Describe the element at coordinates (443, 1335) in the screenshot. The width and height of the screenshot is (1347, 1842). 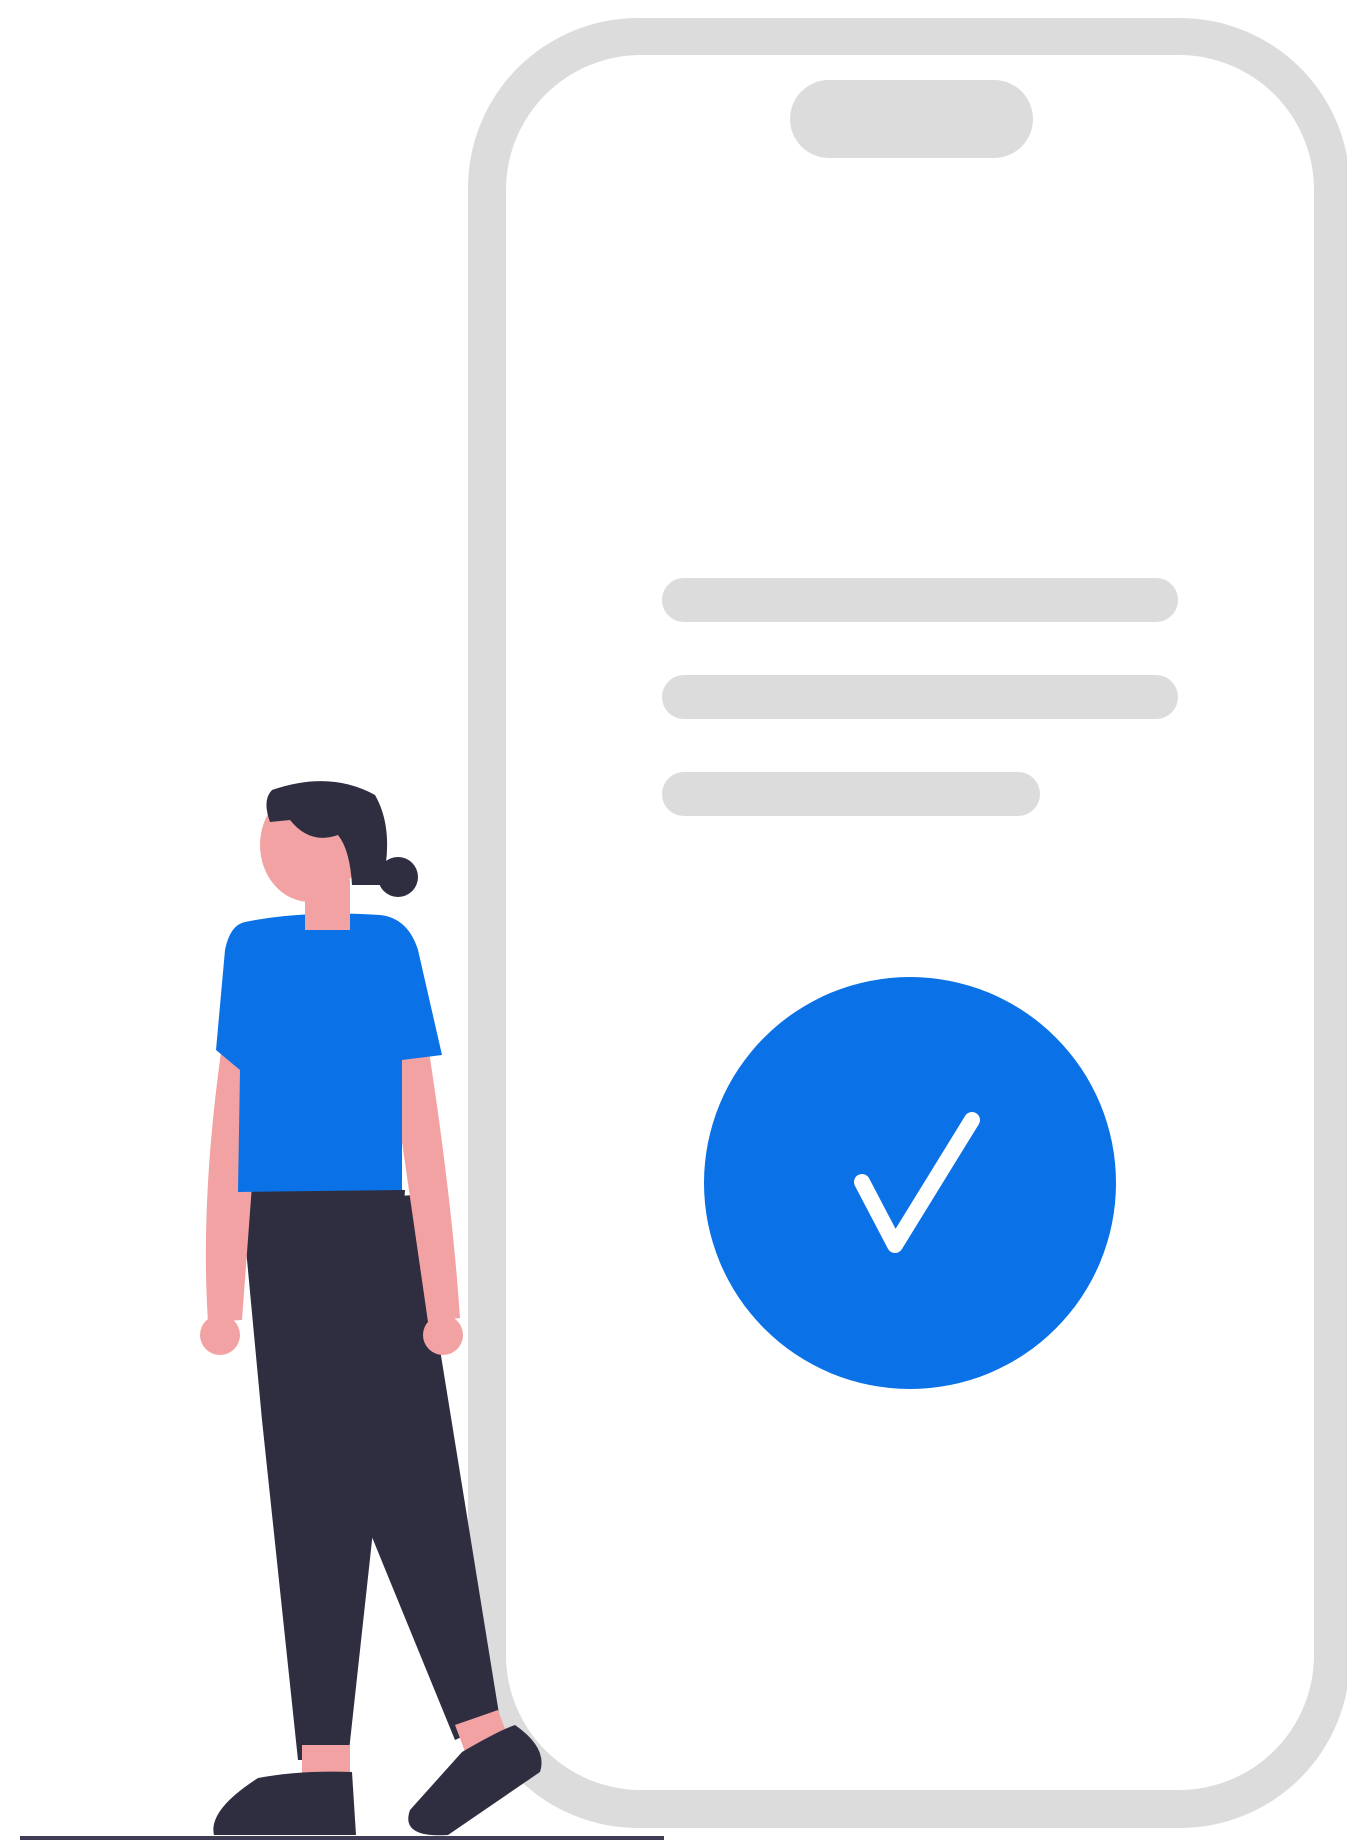
I see `person-hand-right` at that location.